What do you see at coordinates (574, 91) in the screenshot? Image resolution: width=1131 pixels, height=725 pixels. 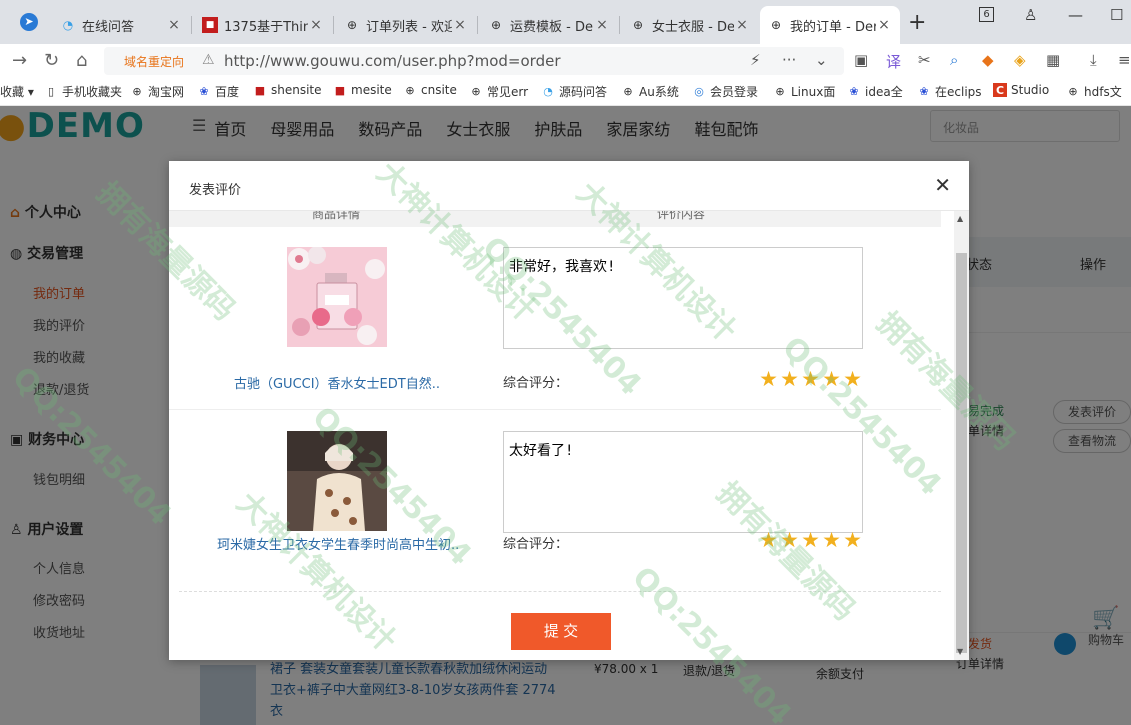 I see `bookmark-item: ◔ 源码问答` at bounding box center [574, 91].